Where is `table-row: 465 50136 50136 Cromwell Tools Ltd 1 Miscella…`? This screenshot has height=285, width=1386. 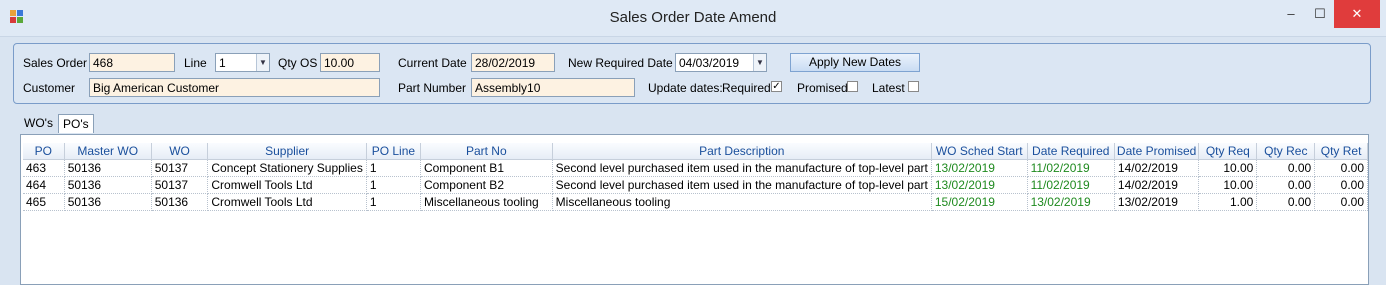 table-row: 465 50136 50136 Cromwell Tools Ltd 1 Miscella… is located at coordinates (695, 202).